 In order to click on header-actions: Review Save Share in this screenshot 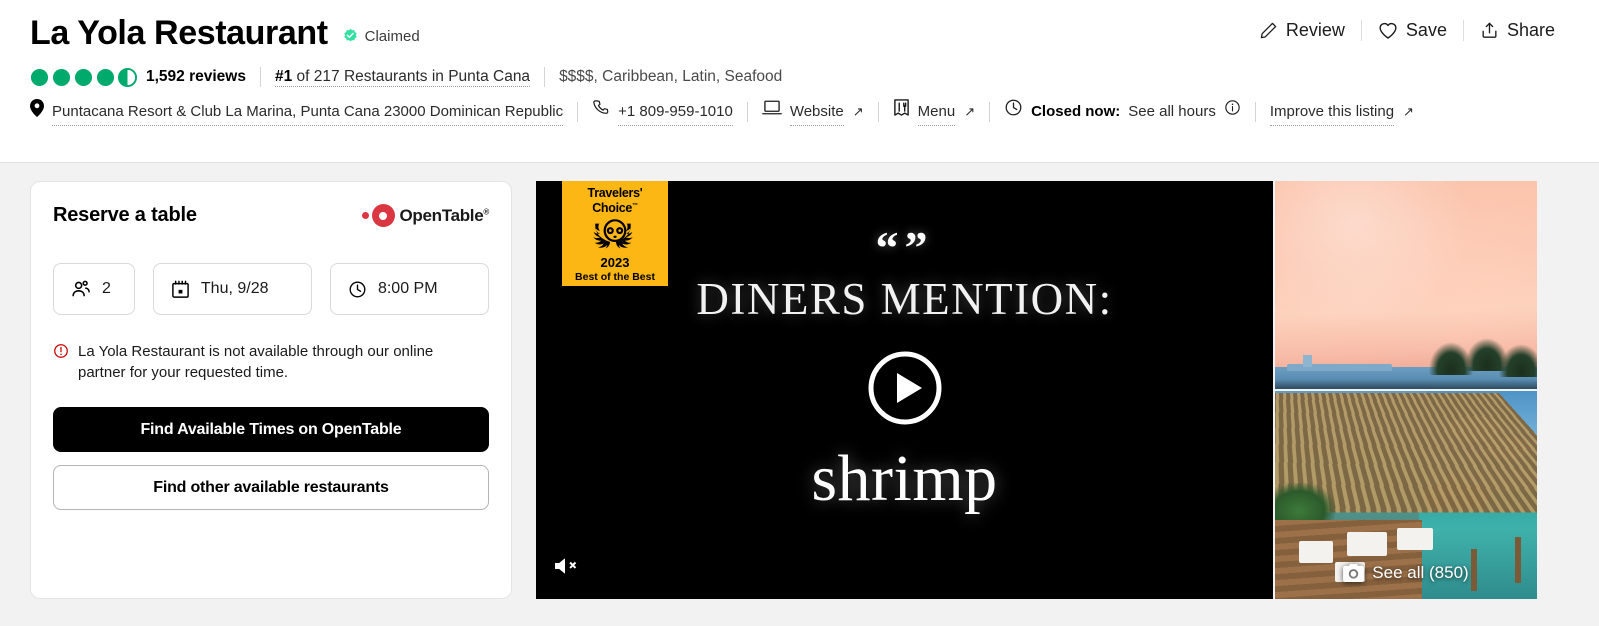, I will do `click(1407, 30)`.